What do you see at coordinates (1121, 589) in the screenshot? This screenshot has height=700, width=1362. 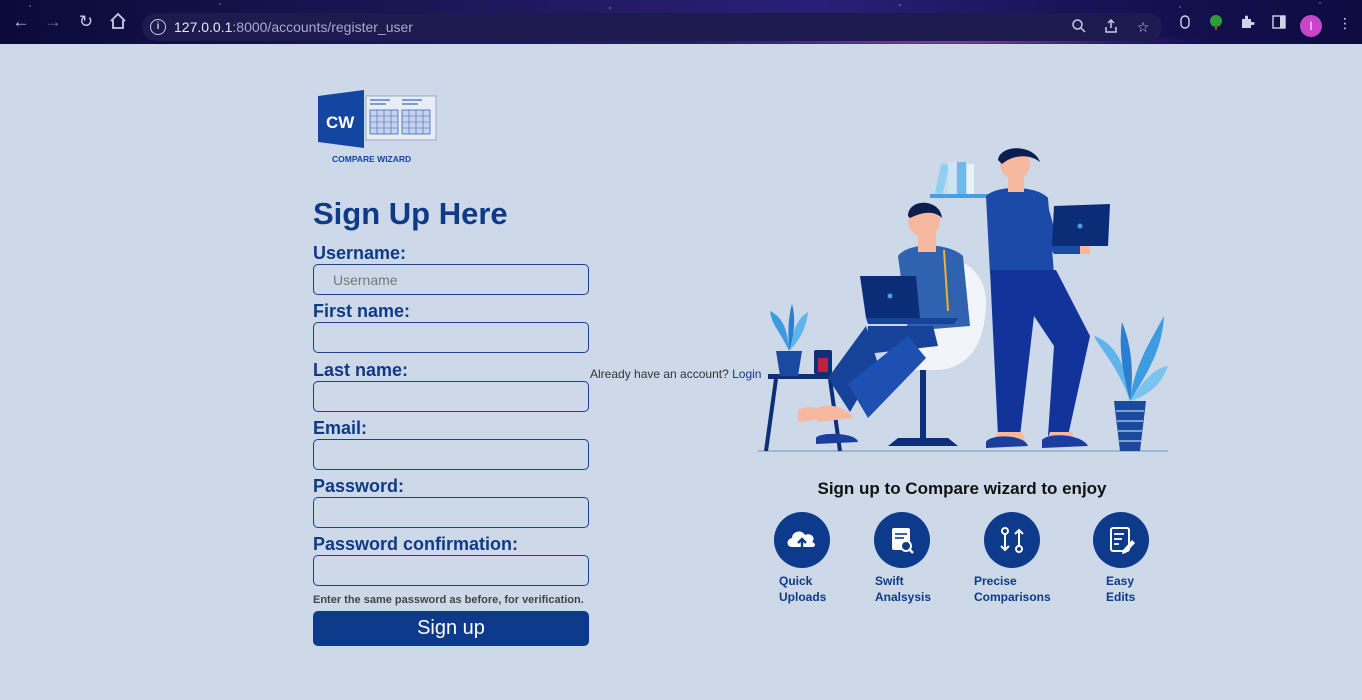 I see `feature-label-easy-edits: Easy Edits` at bounding box center [1121, 589].